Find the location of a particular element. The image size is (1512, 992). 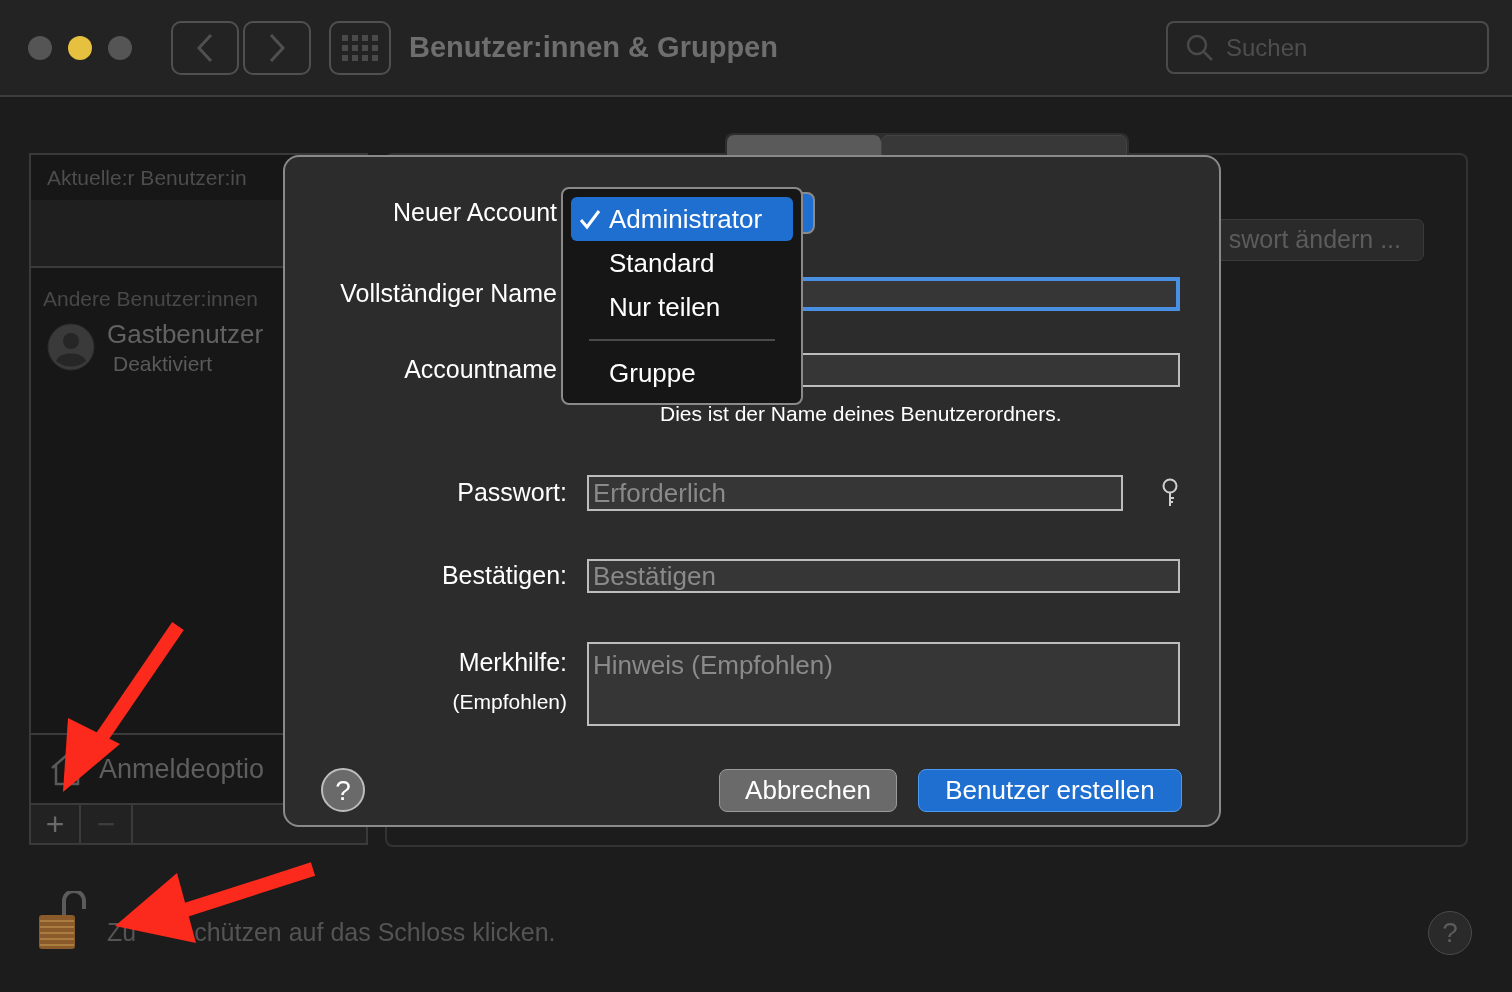

window-title: Benutzer:innen & Gruppen is located at coordinates (593, 47).